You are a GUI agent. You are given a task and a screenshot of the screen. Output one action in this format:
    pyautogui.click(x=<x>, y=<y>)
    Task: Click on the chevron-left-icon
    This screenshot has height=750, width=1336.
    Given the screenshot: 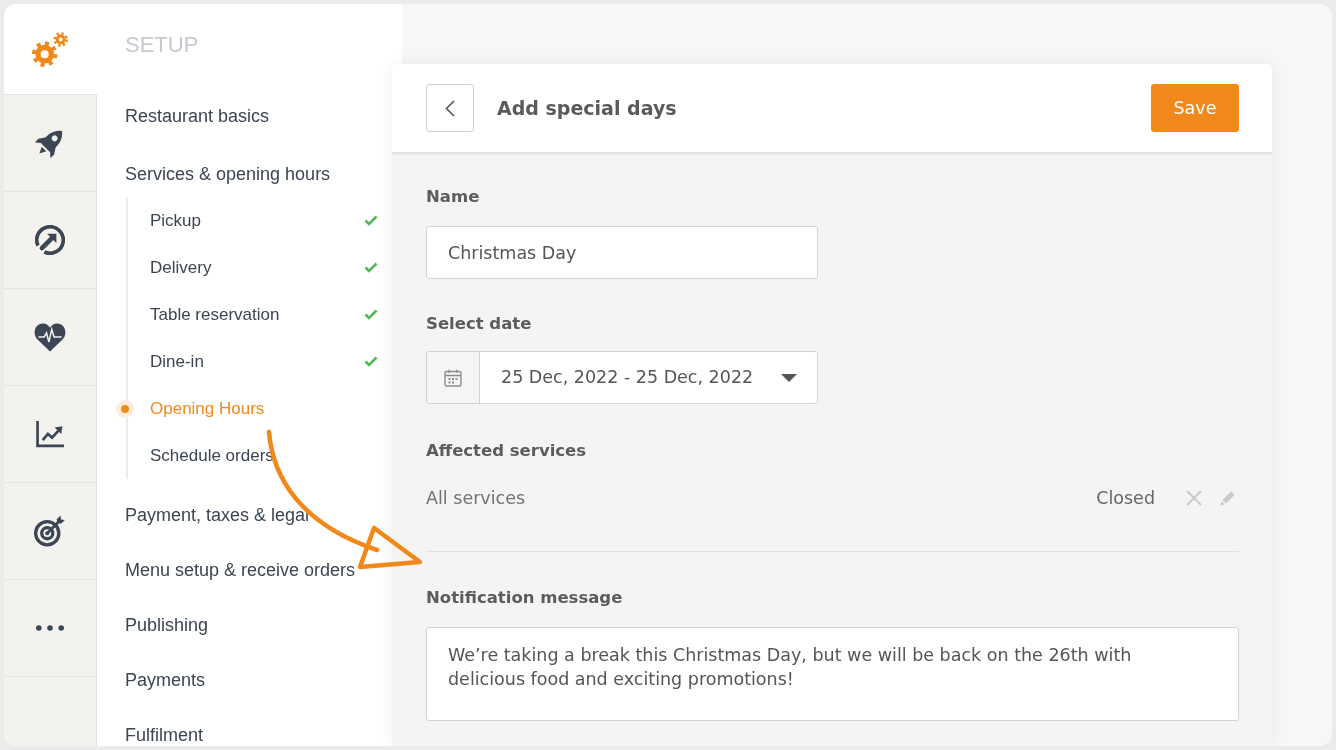 What is the action you would take?
    pyautogui.click(x=450, y=108)
    